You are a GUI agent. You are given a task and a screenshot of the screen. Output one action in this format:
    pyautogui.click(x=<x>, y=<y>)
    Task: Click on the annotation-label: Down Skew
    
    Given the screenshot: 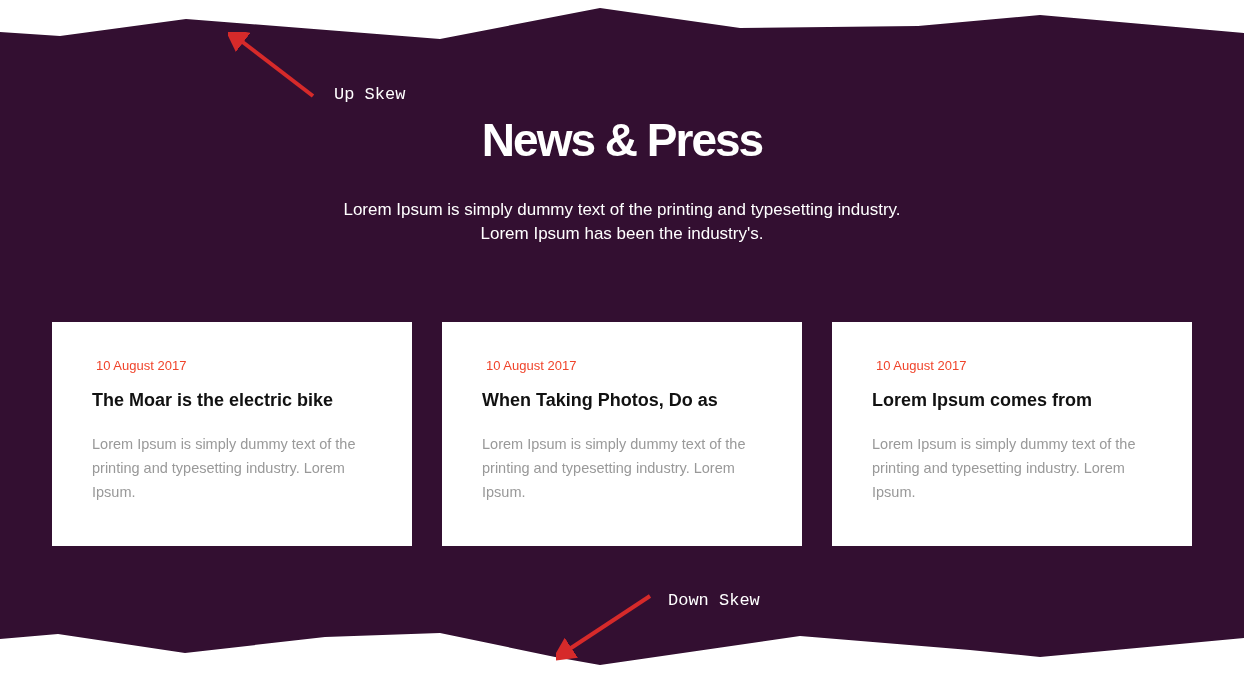 What is the action you would take?
    pyautogui.click(x=714, y=600)
    